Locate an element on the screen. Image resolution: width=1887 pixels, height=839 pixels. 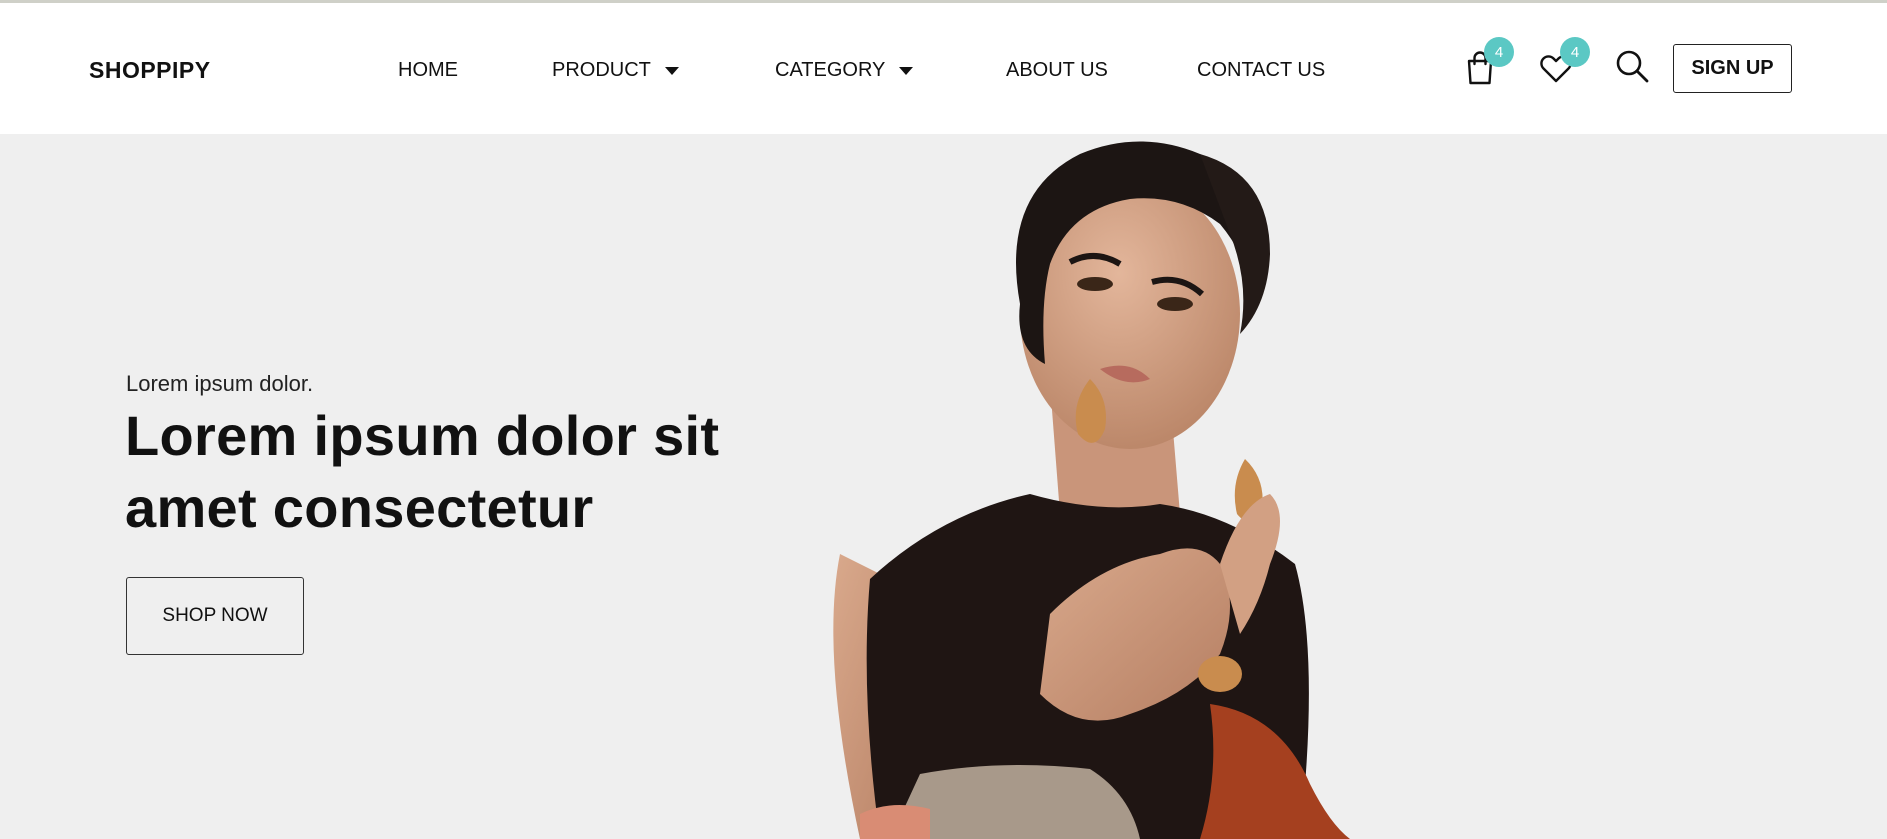
nav-contact-label: CONTACT US is located at coordinates (1261, 70).